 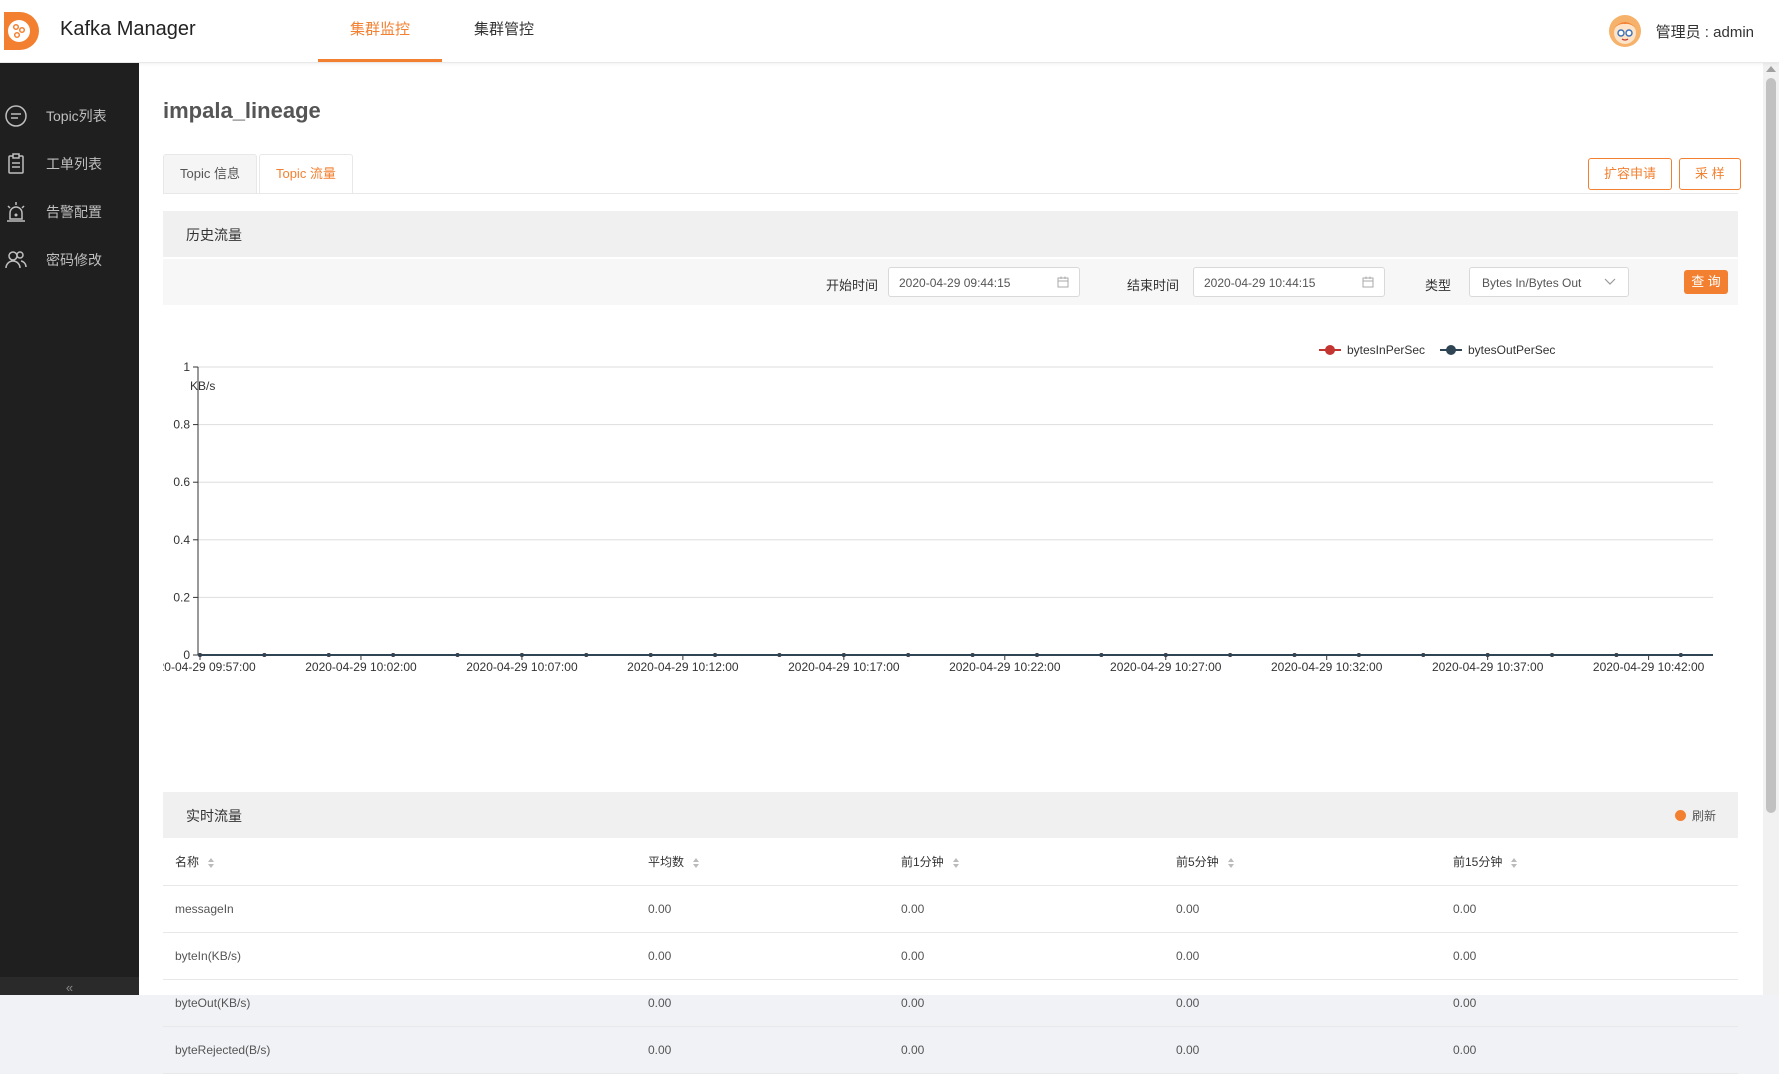 I want to click on refresh-label: 刷新, so click(x=1703, y=816).